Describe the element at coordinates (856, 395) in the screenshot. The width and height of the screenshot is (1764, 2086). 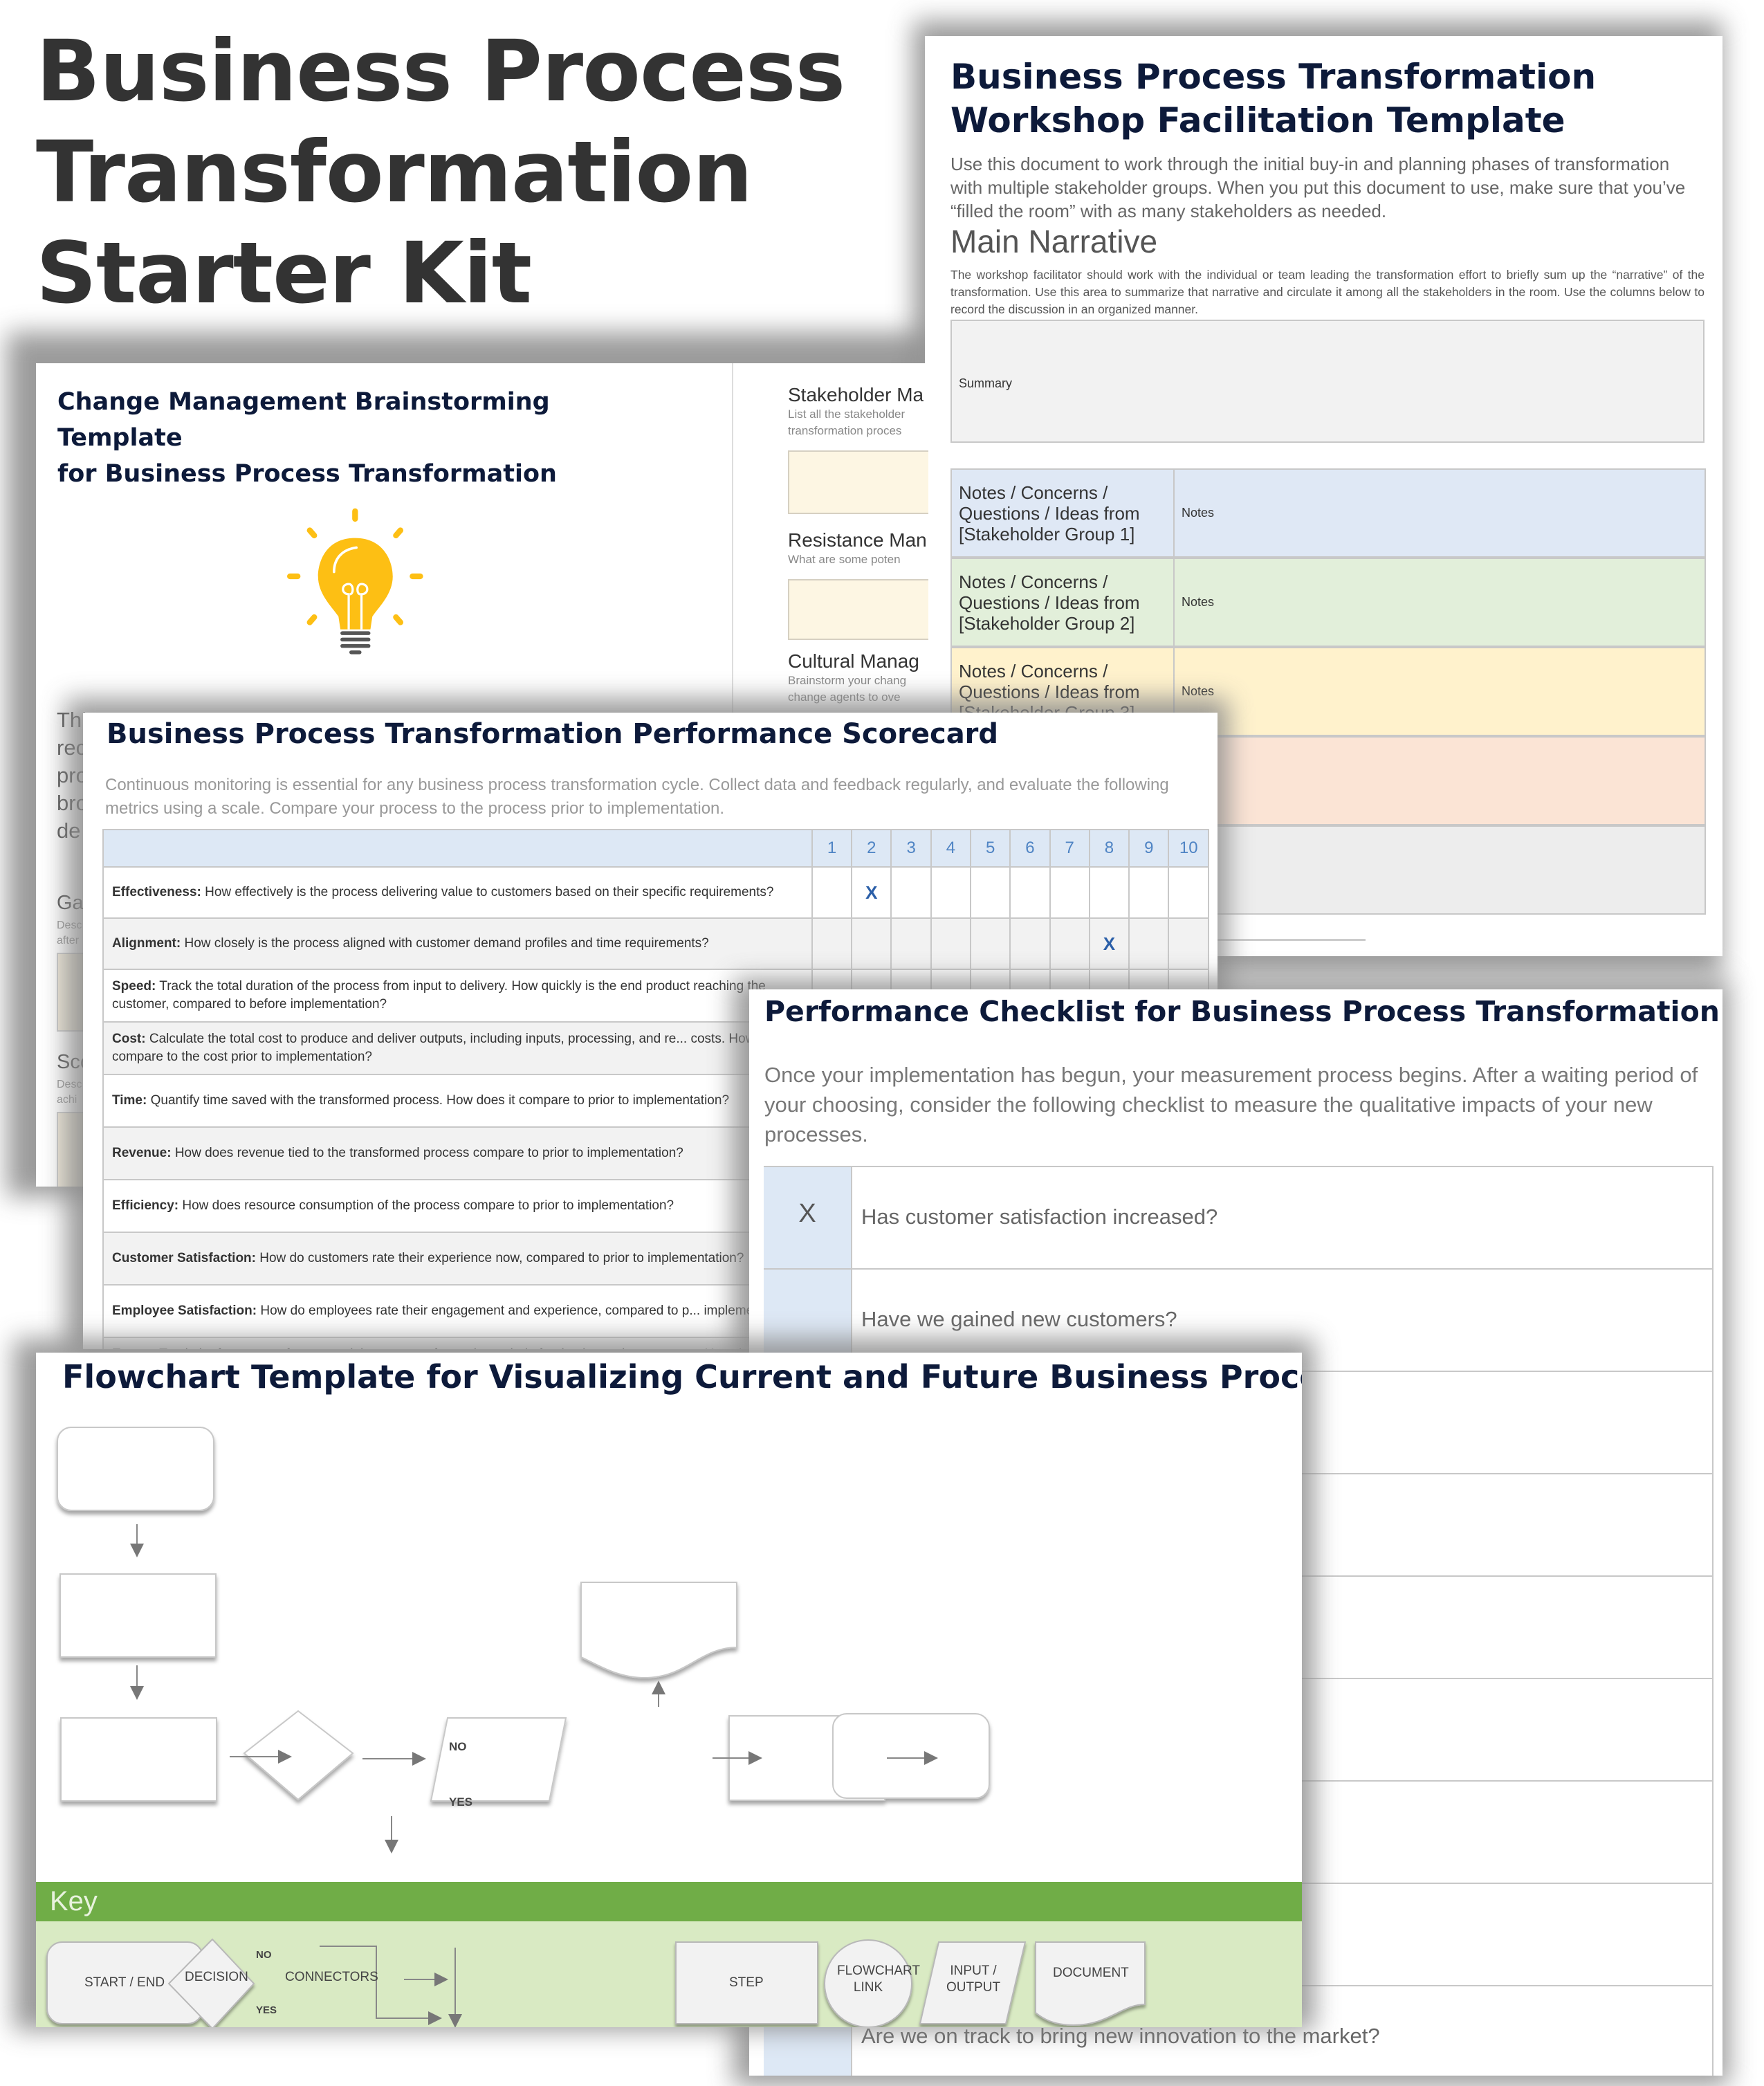
I see `brainstorm-section-heading: Stakeholder Ma` at that location.